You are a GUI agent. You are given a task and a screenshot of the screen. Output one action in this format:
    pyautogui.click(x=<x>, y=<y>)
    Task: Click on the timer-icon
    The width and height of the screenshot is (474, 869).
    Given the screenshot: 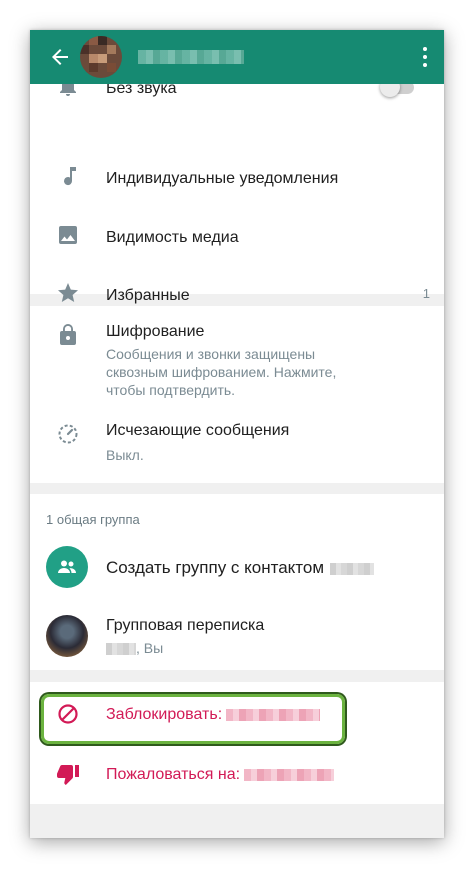 What is the action you would take?
    pyautogui.click(x=68, y=434)
    